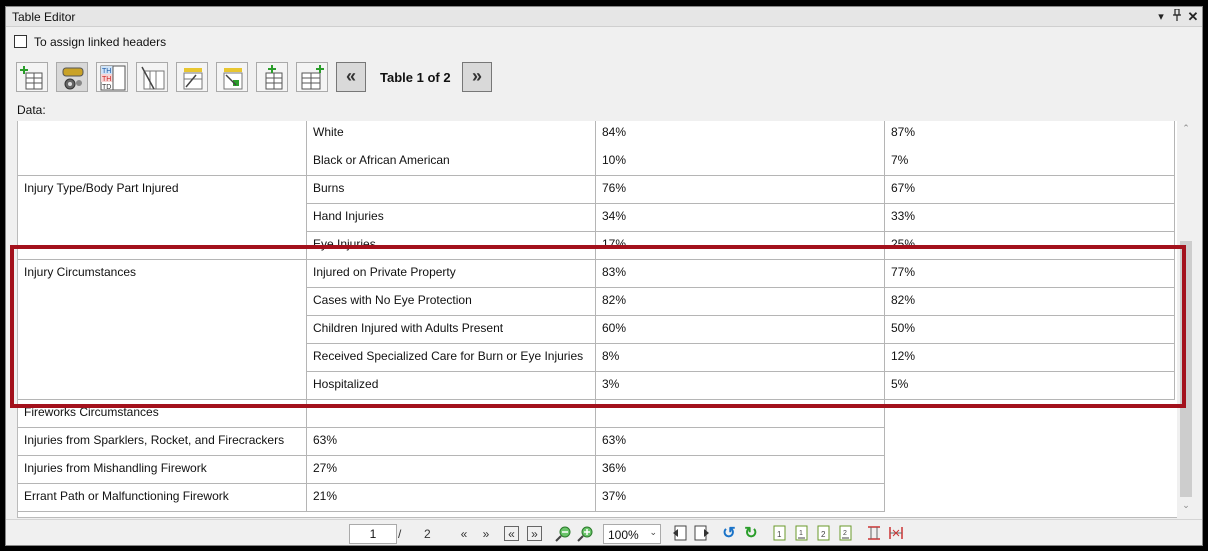 Image resolution: width=1208 pixels, height=551 pixels. What do you see at coordinates (451, 135) in the screenshot?
I see `table-cell: White` at bounding box center [451, 135].